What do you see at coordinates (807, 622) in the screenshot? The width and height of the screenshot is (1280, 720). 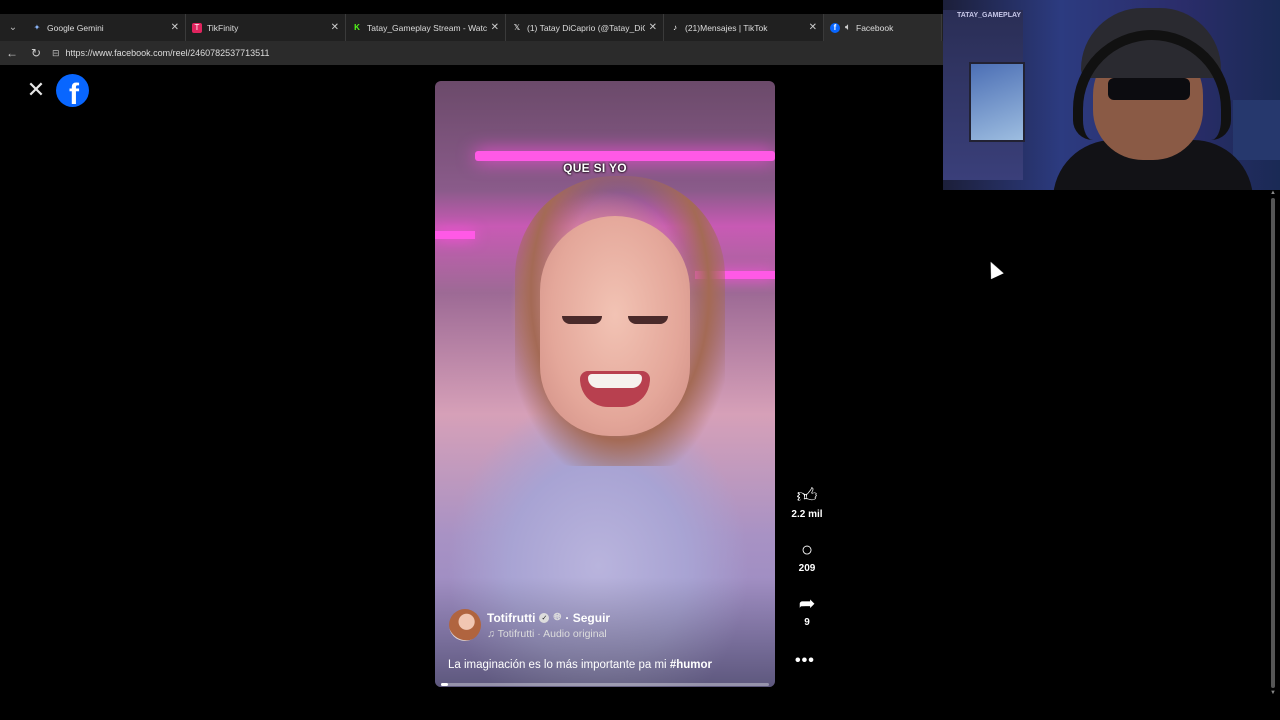 I see `share-count: 9` at bounding box center [807, 622].